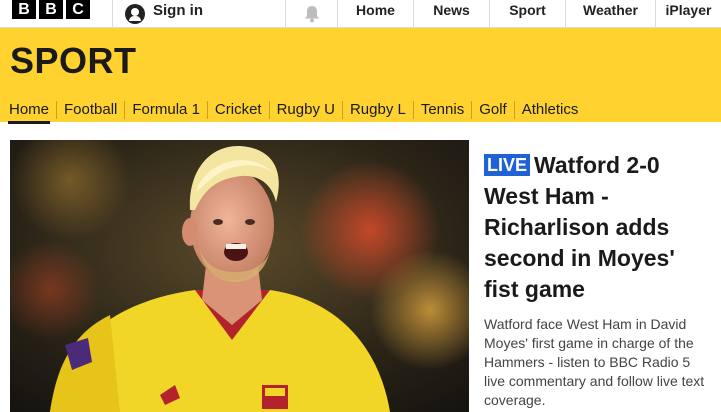 This screenshot has height=412, width=721. I want to click on logo-letter: C, so click(78, 9).